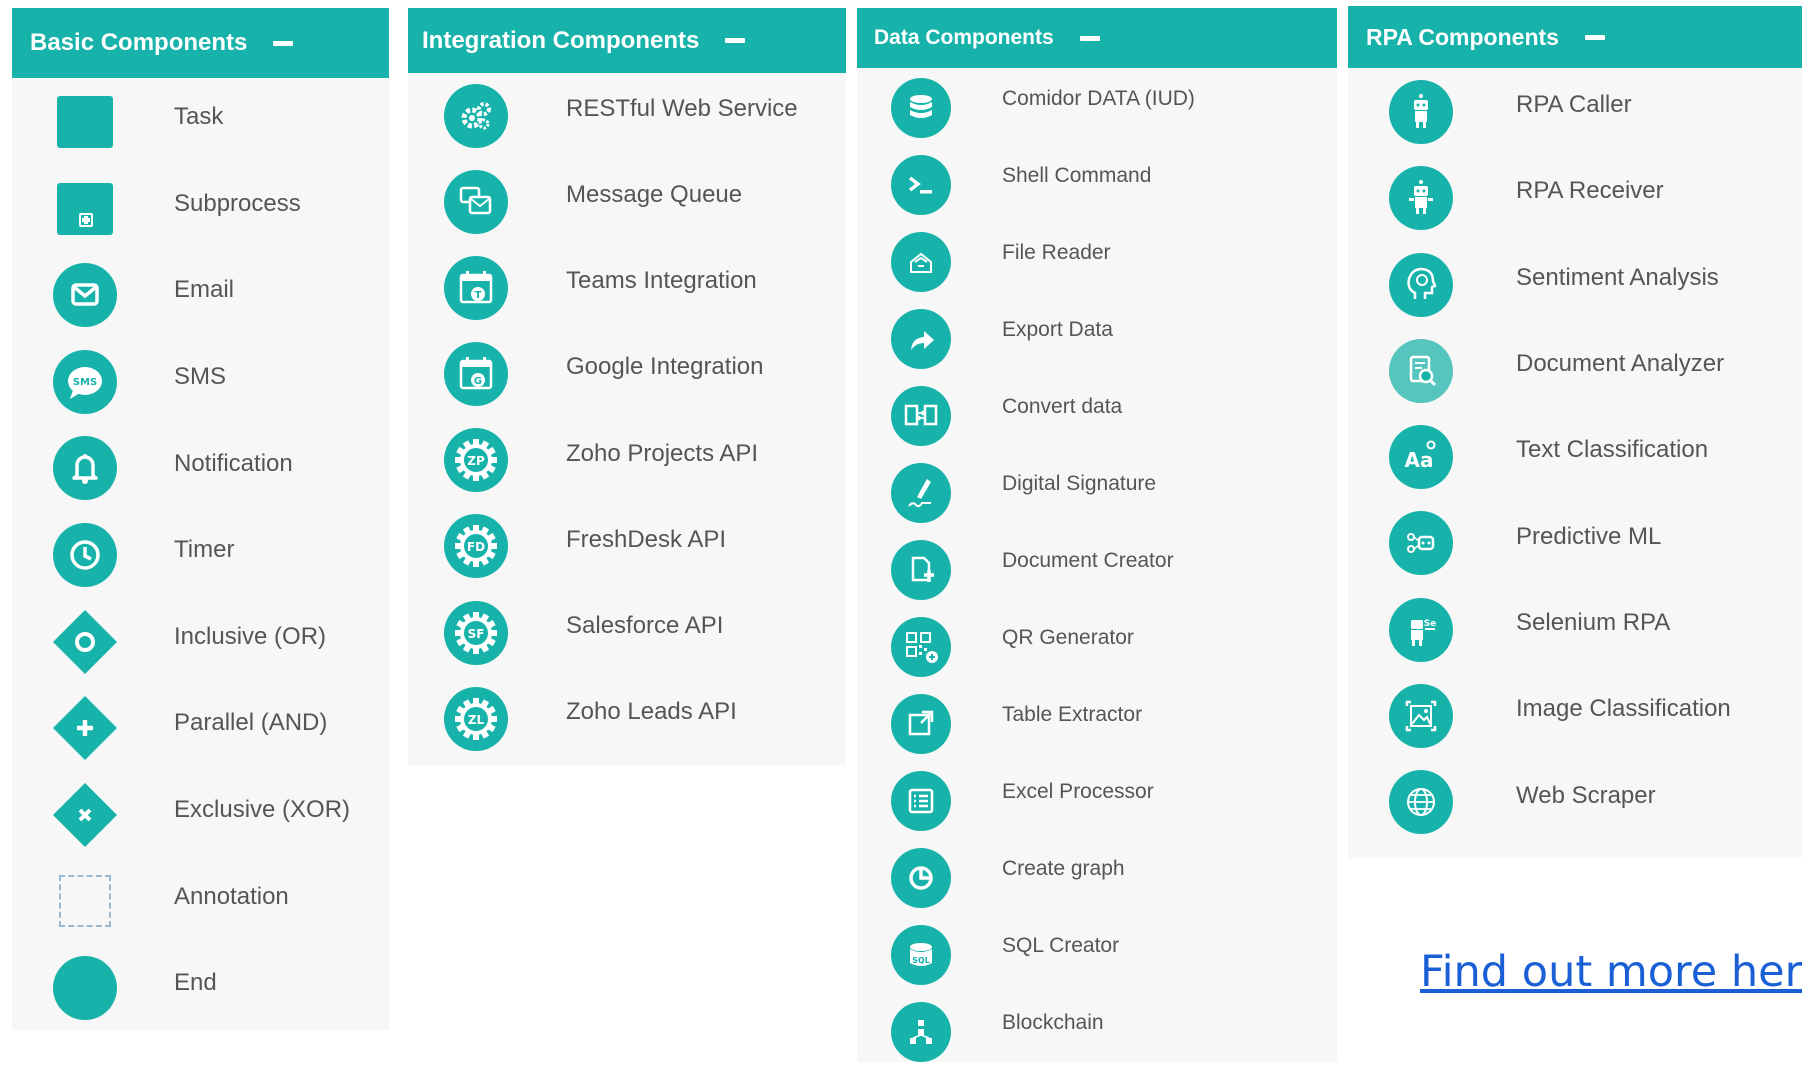 The height and width of the screenshot is (1071, 1802). Describe the element at coordinates (476, 632) in the screenshot. I see `salesforce-gear-icon: SF` at that location.